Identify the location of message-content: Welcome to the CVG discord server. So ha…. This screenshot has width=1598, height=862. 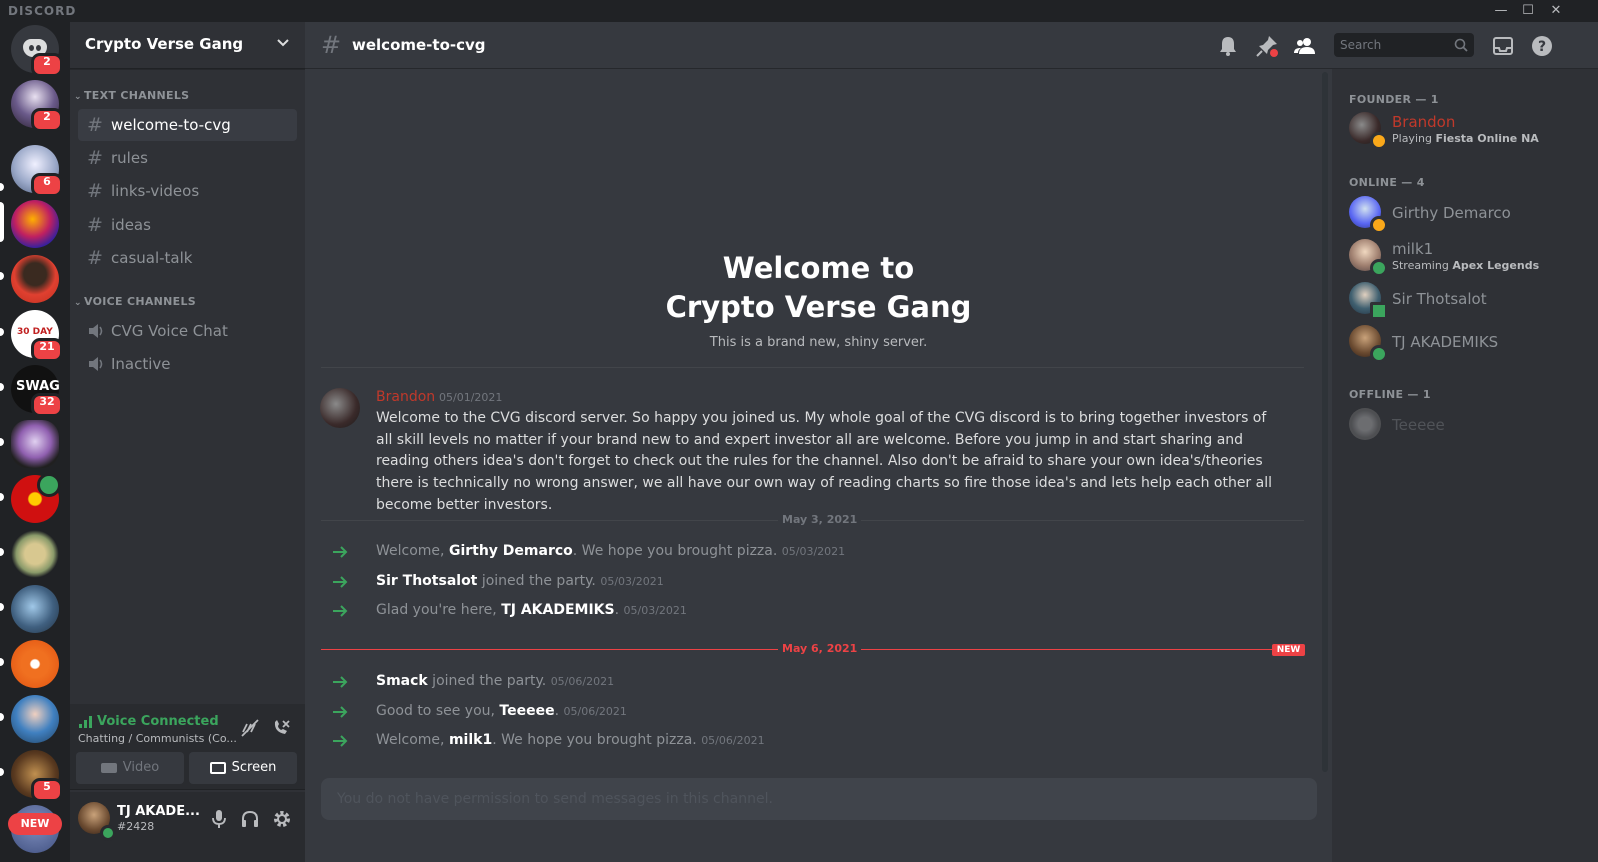
(824, 461).